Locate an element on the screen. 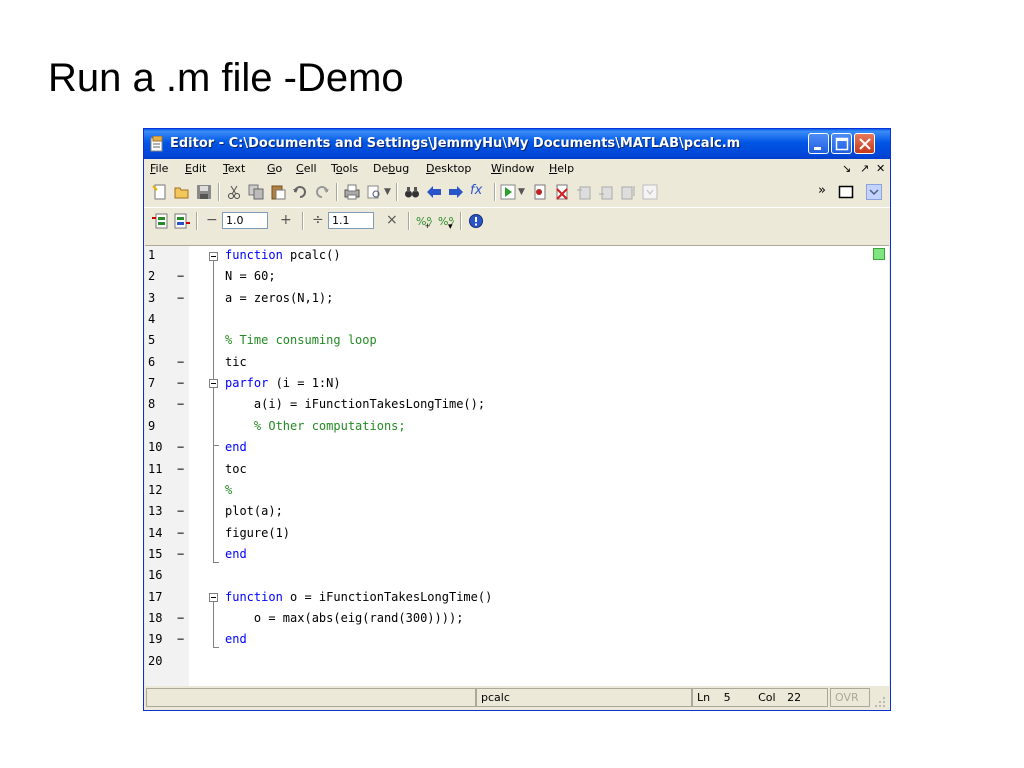  paste-icon is located at coordinates (278, 192).